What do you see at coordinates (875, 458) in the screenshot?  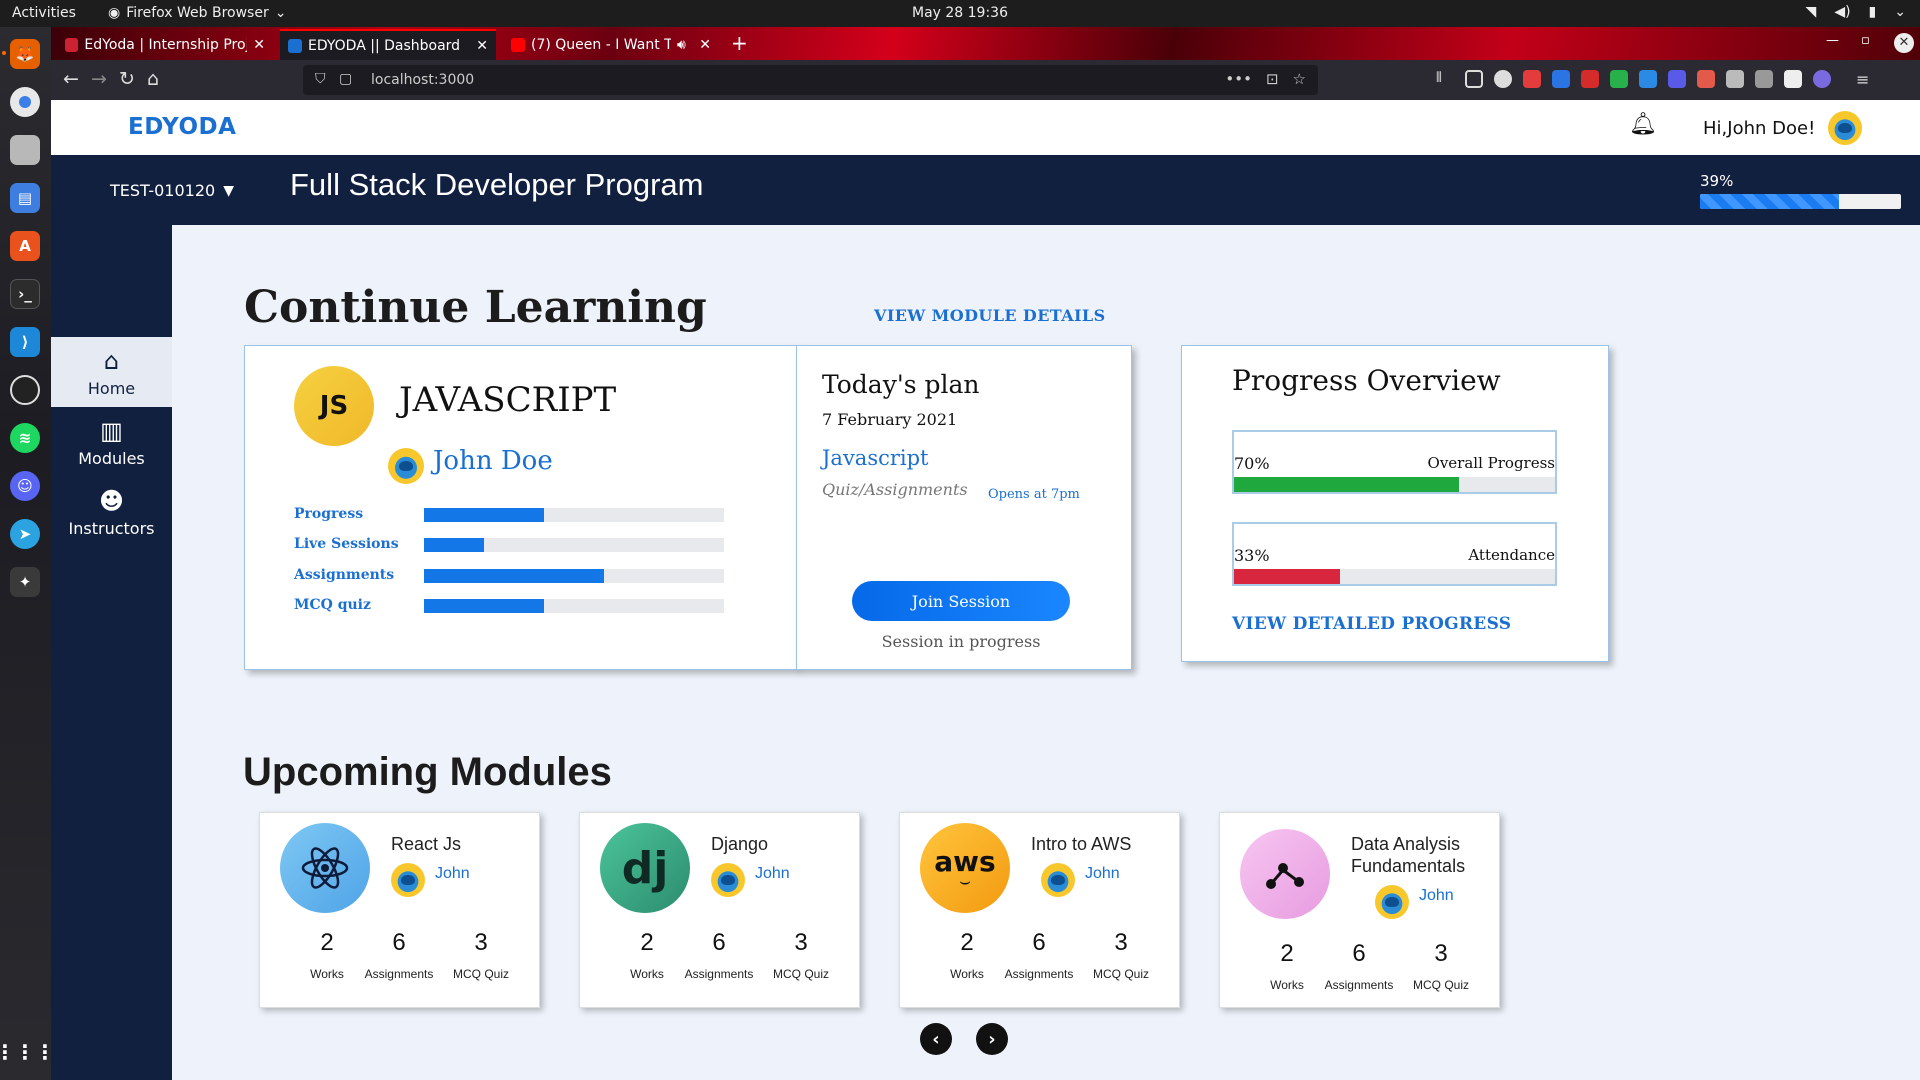 I see `plan-course-link: Javascript` at bounding box center [875, 458].